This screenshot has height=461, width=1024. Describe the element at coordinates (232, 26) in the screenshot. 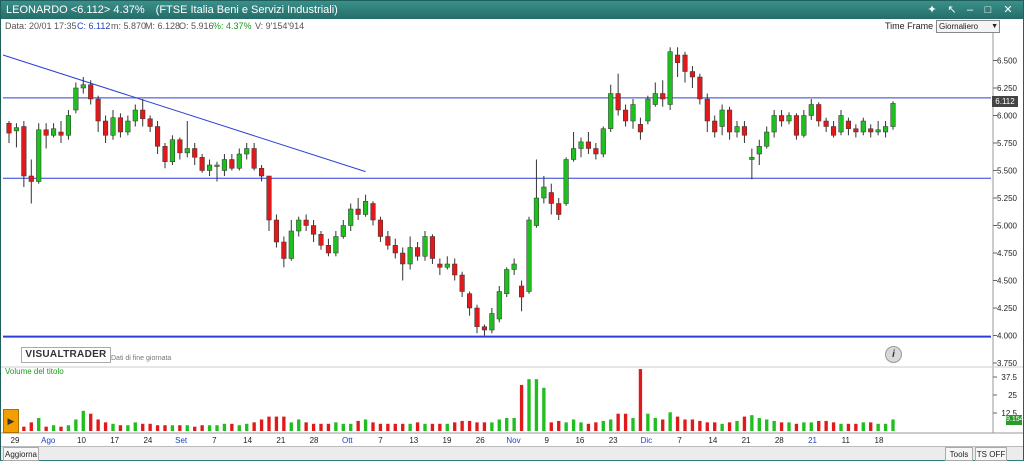

I see `quote-pct: %: 4.37%` at that location.